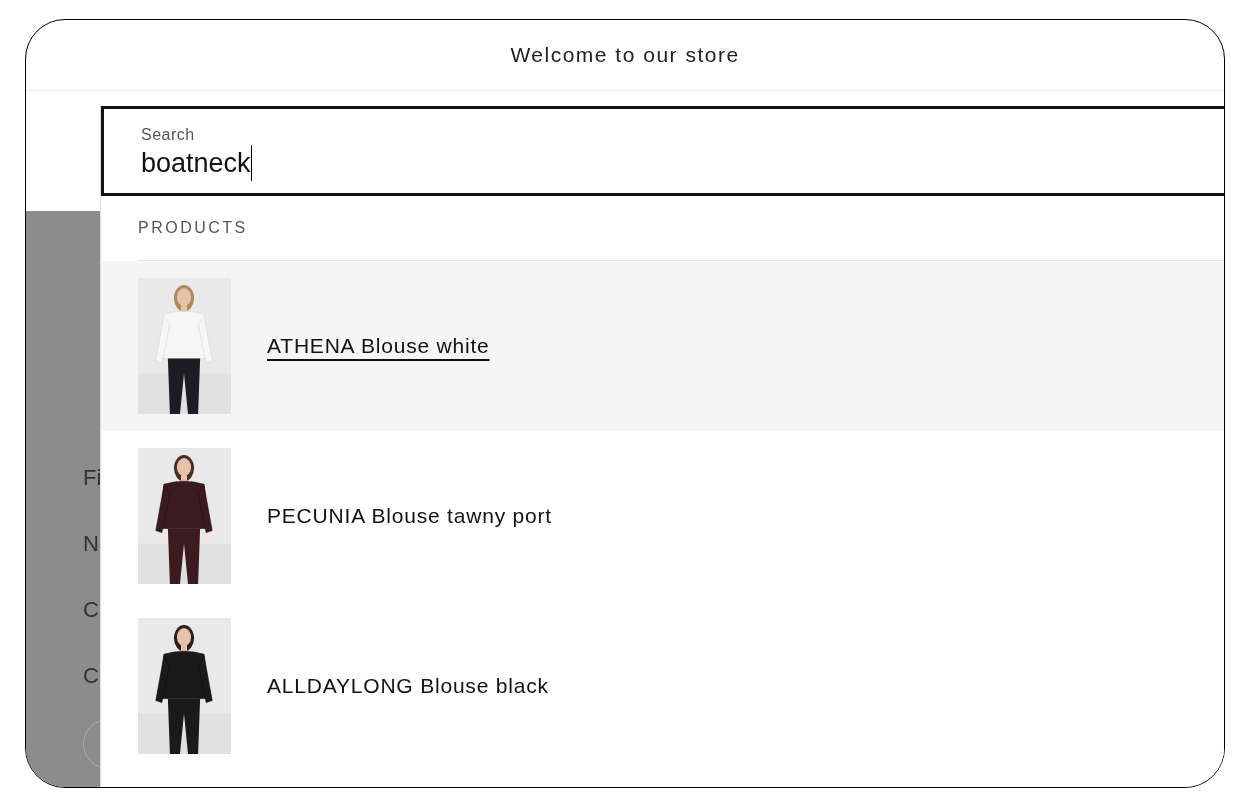 The height and width of the screenshot is (807, 1250). What do you see at coordinates (662, 151) in the screenshot?
I see `search-field: Search boatneck` at bounding box center [662, 151].